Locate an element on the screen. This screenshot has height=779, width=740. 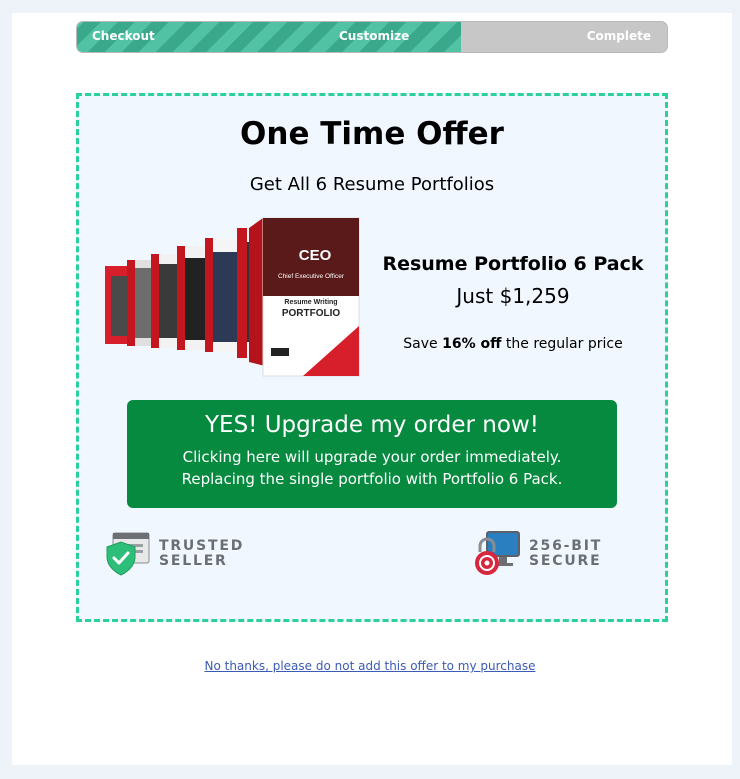
trusted-line1: TRUSTED is located at coordinates (202, 546).